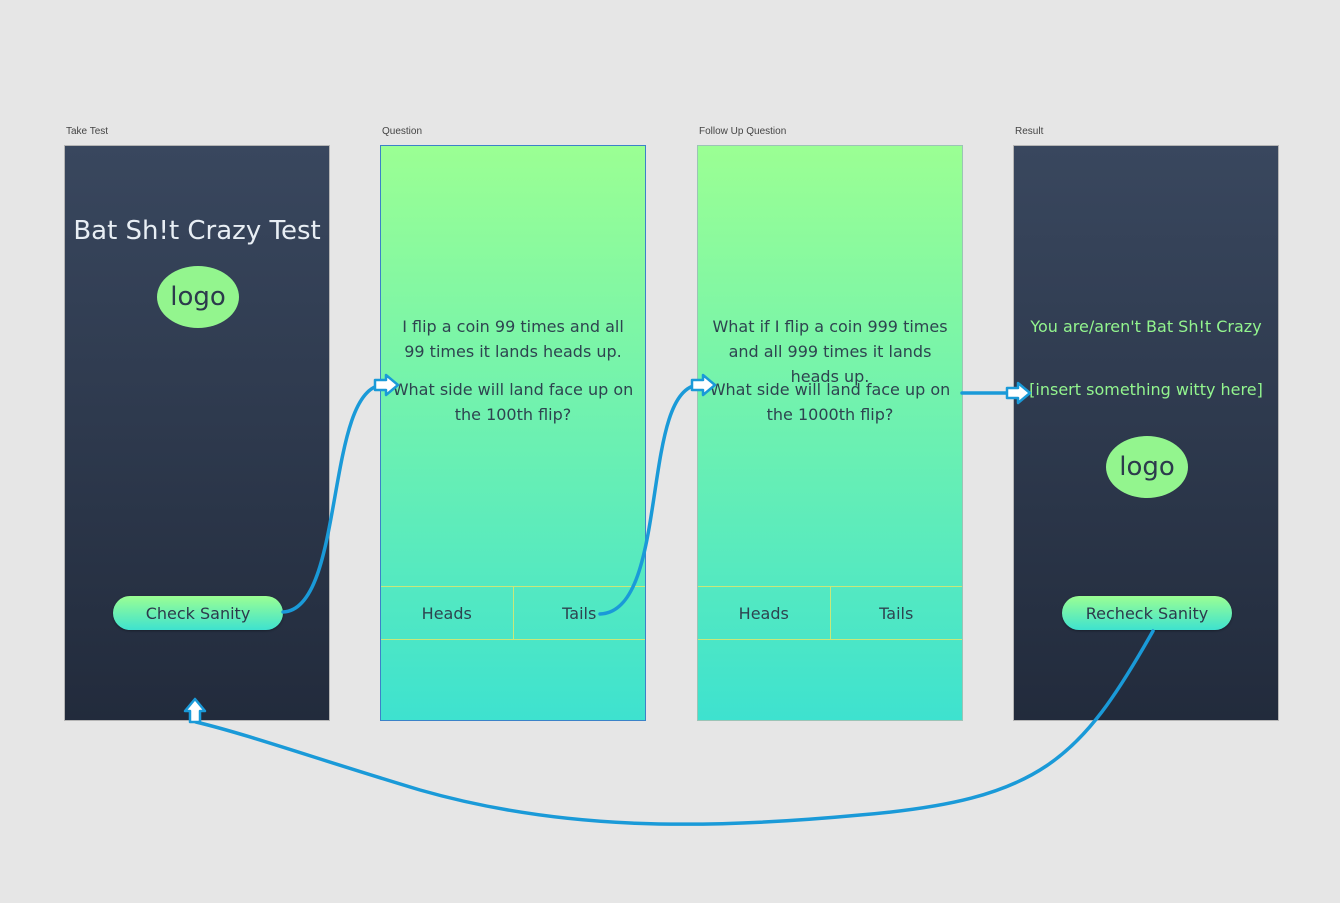  Describe the element at coordinates (1146, 389) in the screenshot. I see `result-witty-text: [insert something witty here]` at that location.